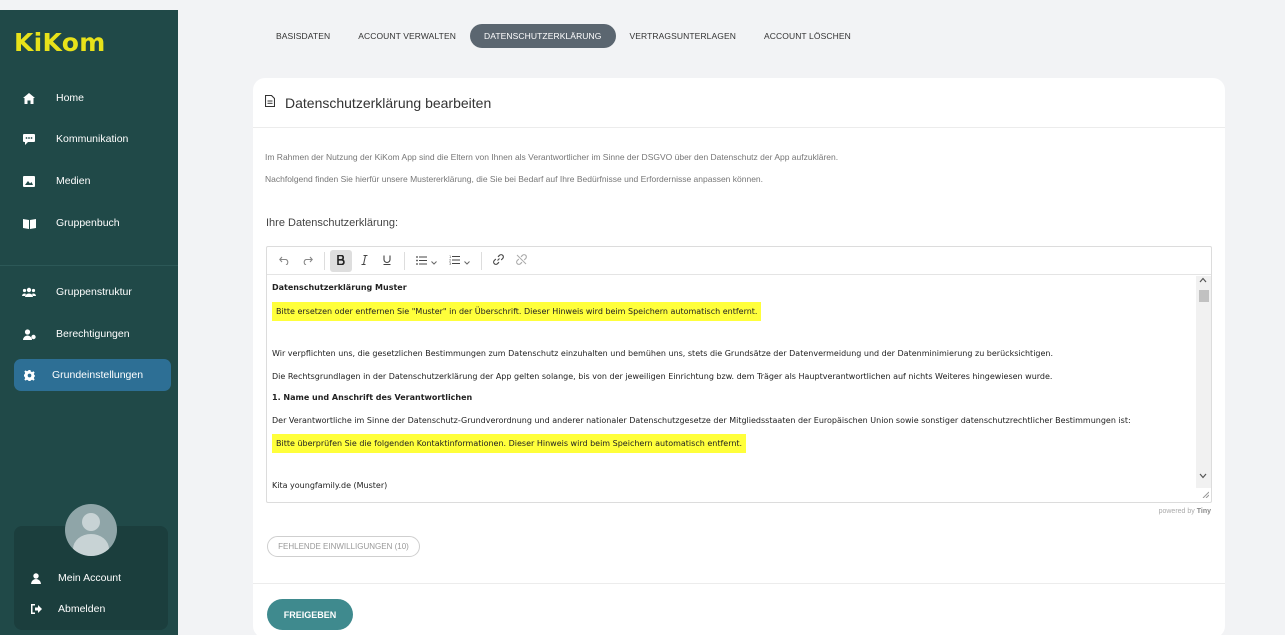 The height and width of the screenshot is (635, 1285). I want to click on bullet-list-button, so click(426, 261).